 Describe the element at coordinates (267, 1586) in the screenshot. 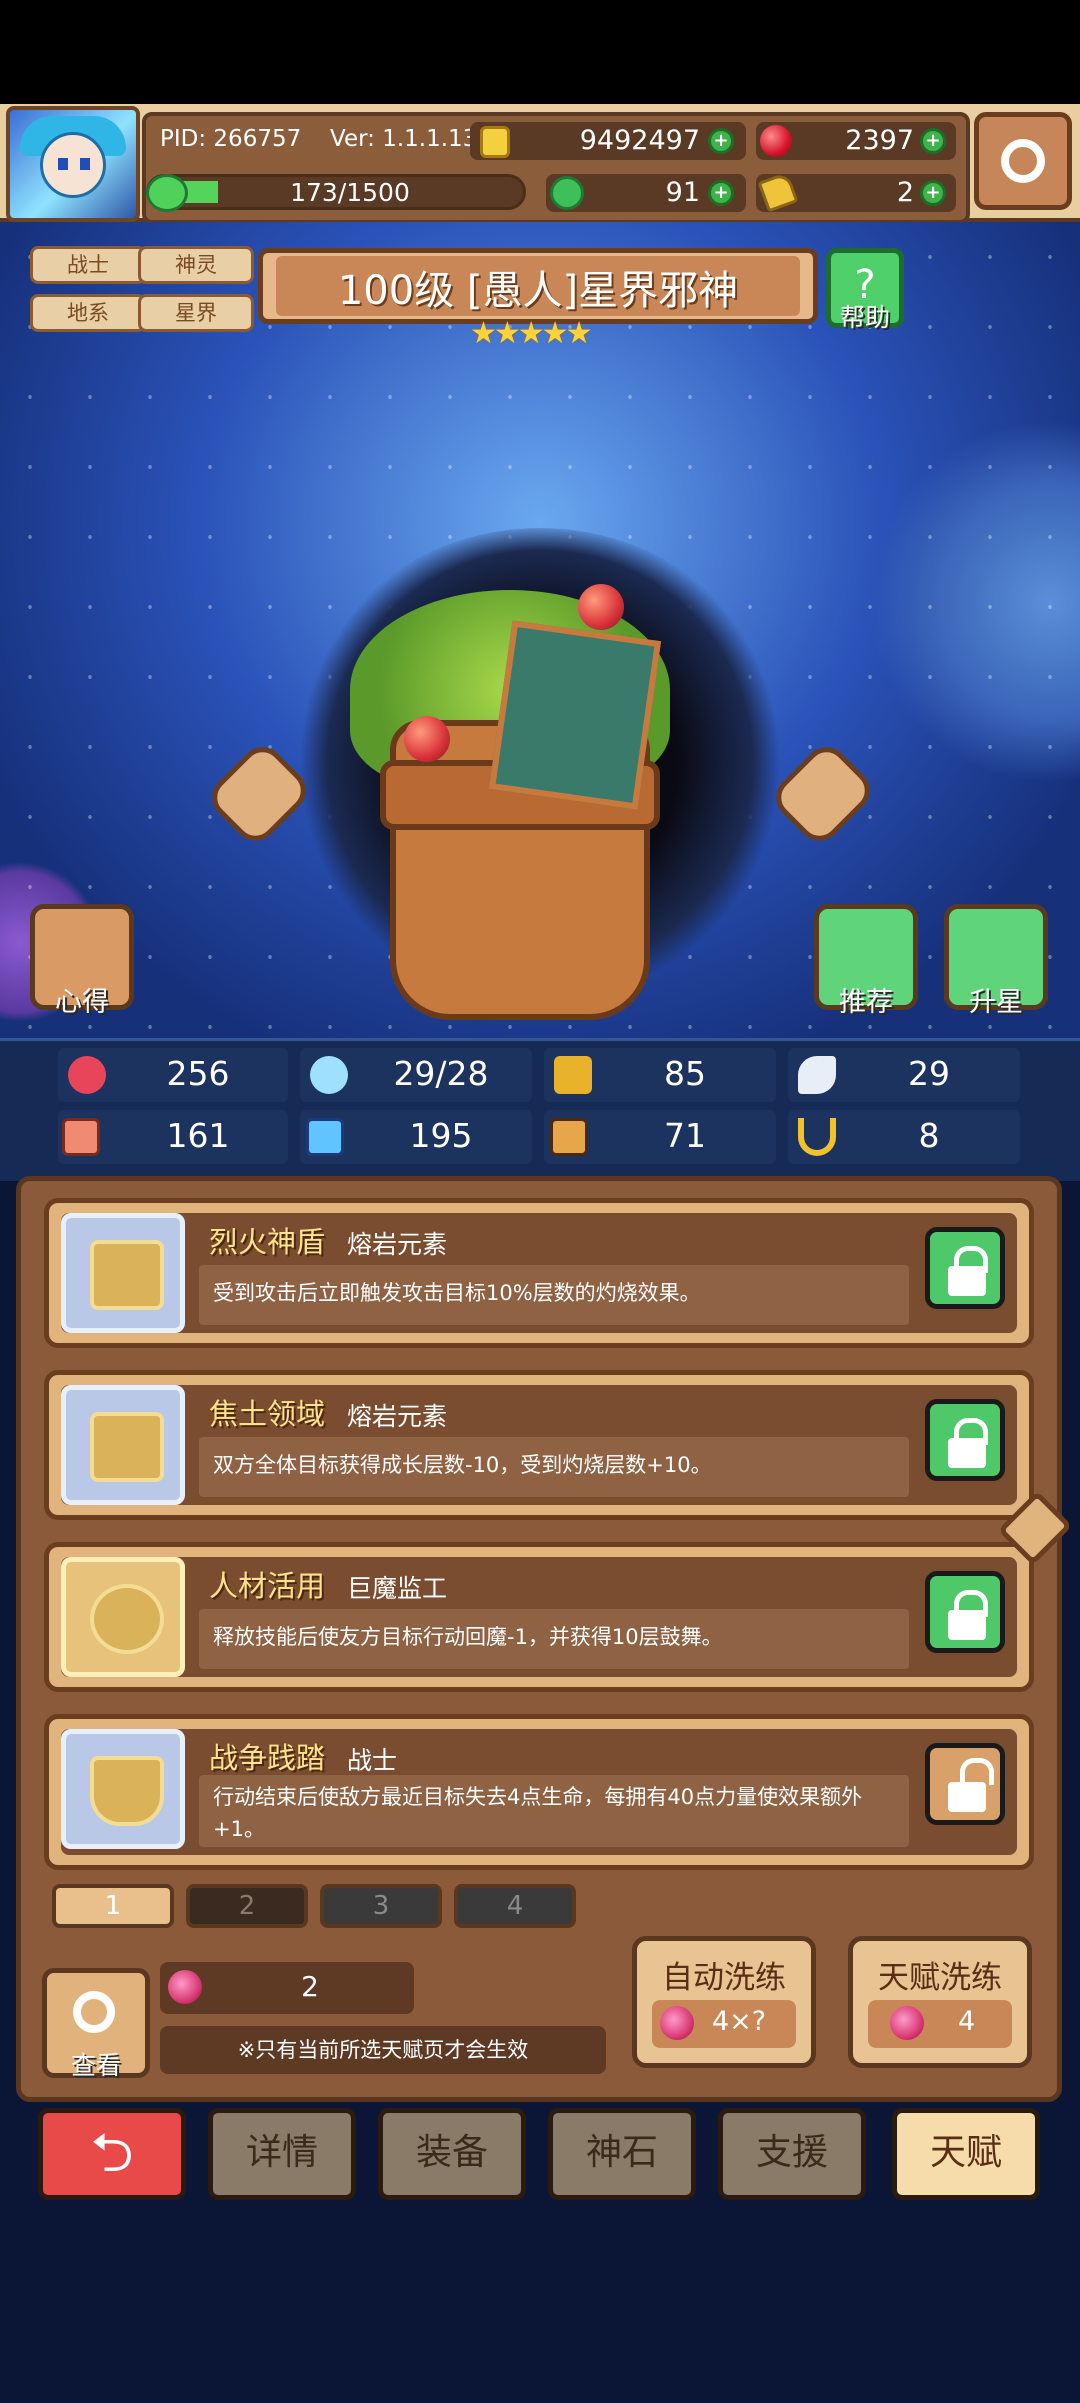

I see `talent-name: 人材活用` at that location.